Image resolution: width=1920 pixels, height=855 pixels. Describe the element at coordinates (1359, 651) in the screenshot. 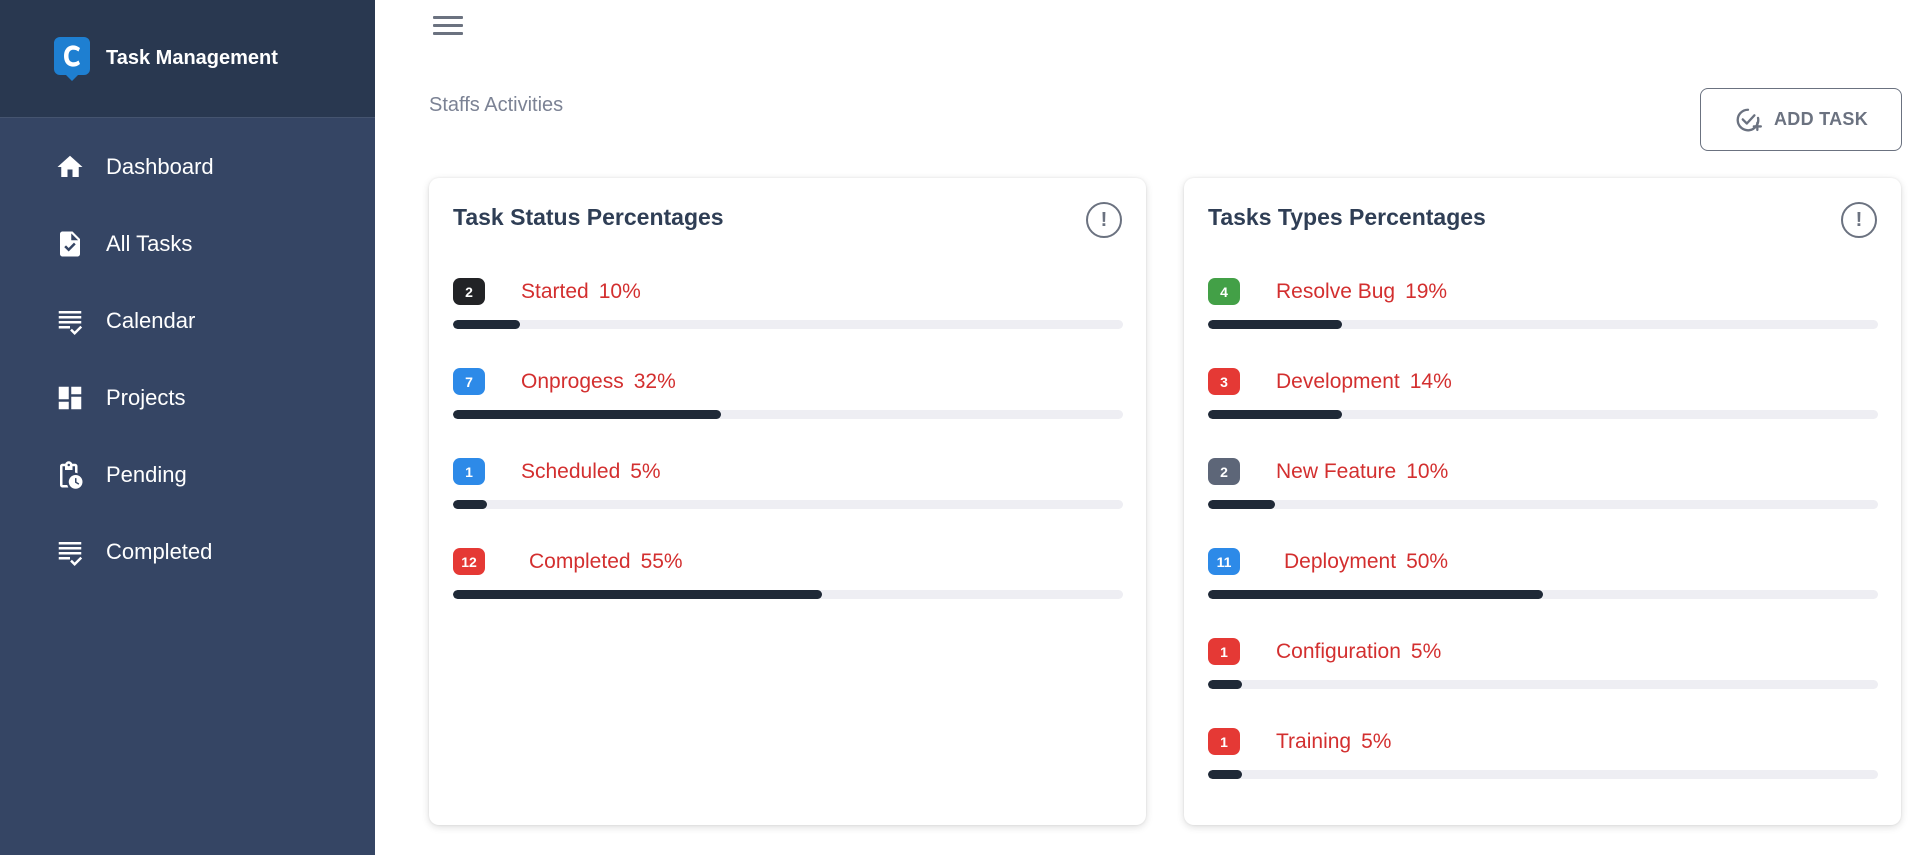

I see `type-label: Configuration 5%` at that location.